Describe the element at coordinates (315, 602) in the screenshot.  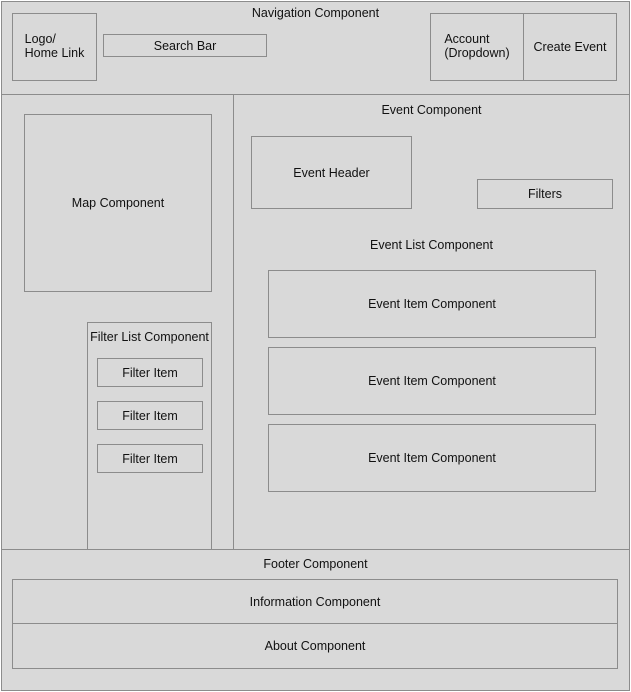
I see `information-component: Information Component` at that location.